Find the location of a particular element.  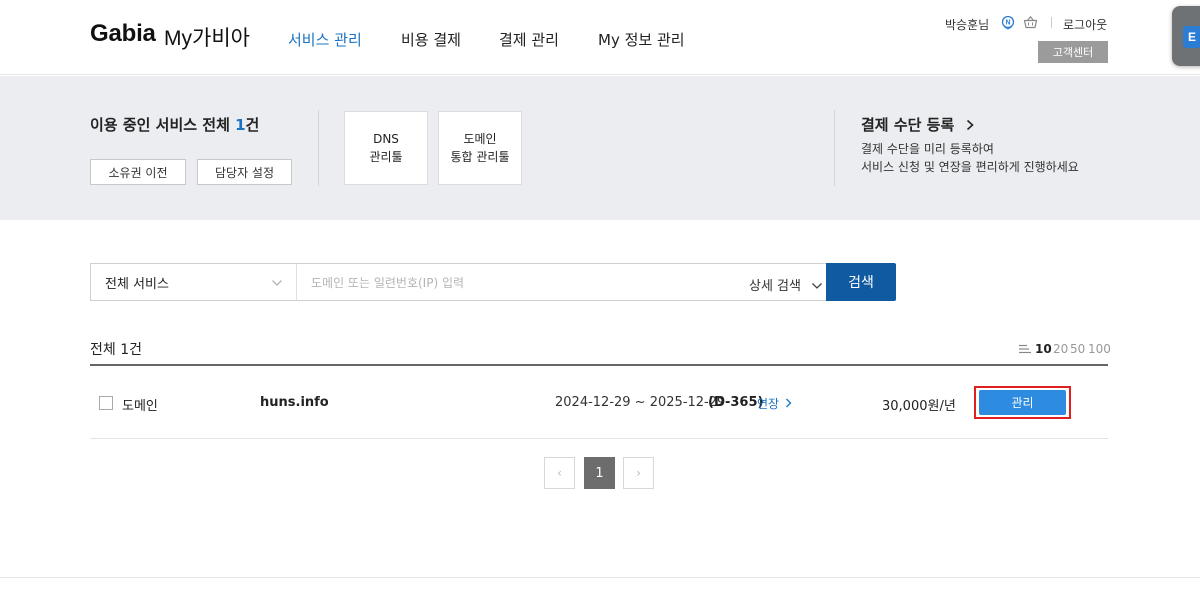

list-top-border is located at coordinates (599, 365).